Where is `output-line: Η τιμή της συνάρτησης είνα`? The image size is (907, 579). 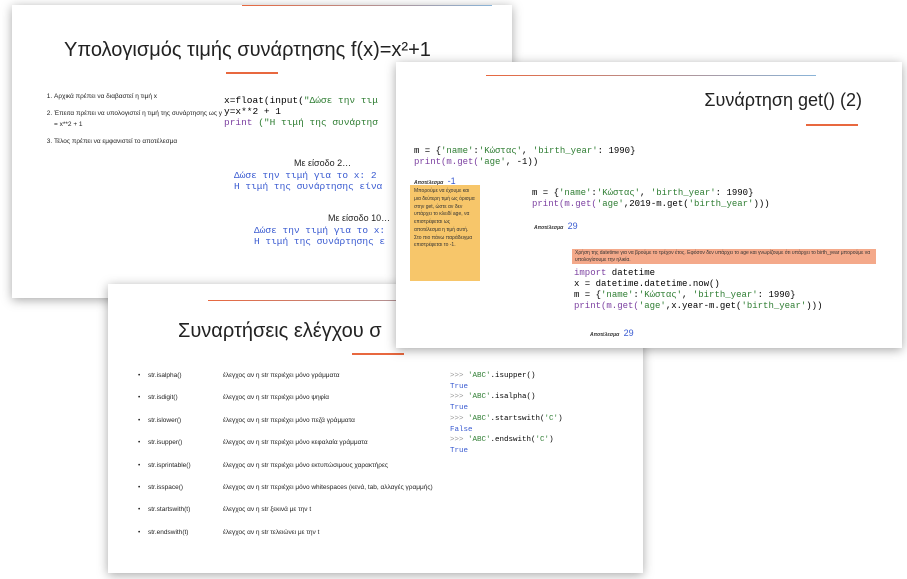 output-line: Η τιμή της συνάρτησης είνα is located at coordinates (308, 186).